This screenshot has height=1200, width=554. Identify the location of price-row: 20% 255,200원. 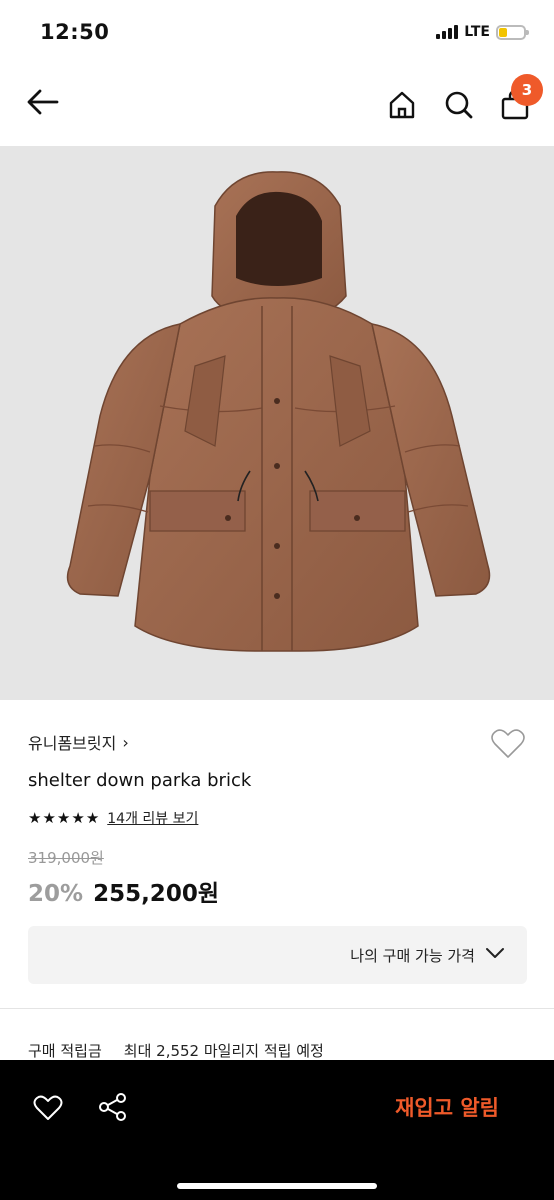
(123, 891).